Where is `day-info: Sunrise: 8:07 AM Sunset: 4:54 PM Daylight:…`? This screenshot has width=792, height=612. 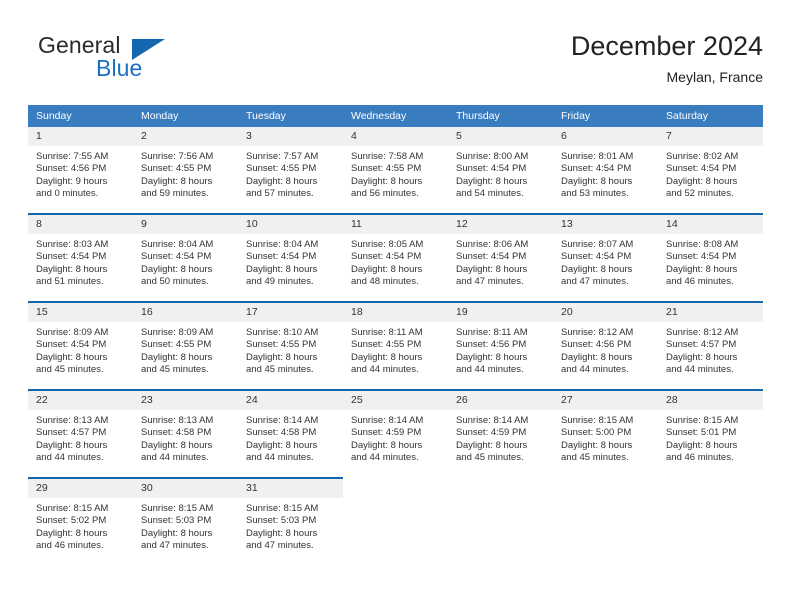 day-info: Sunrise: 8:07 AM Sunset: 4:54 PM Daylight:… is located at coordinates (605, 267).